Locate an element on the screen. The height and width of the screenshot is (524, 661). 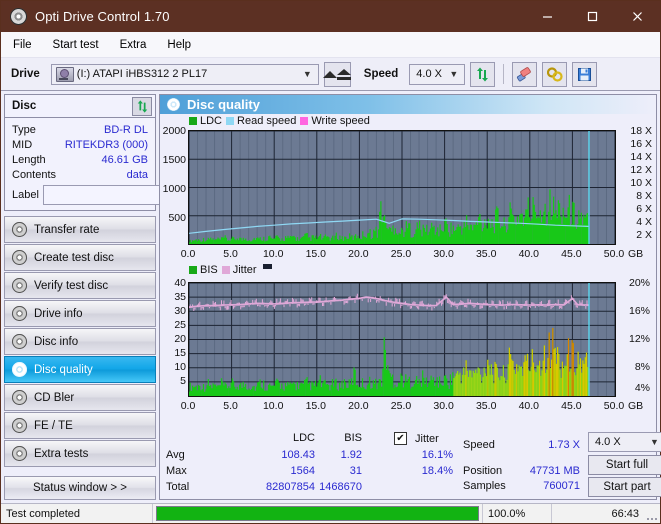
bis-ytick-35: 35 is located at coordinates (180, 297).